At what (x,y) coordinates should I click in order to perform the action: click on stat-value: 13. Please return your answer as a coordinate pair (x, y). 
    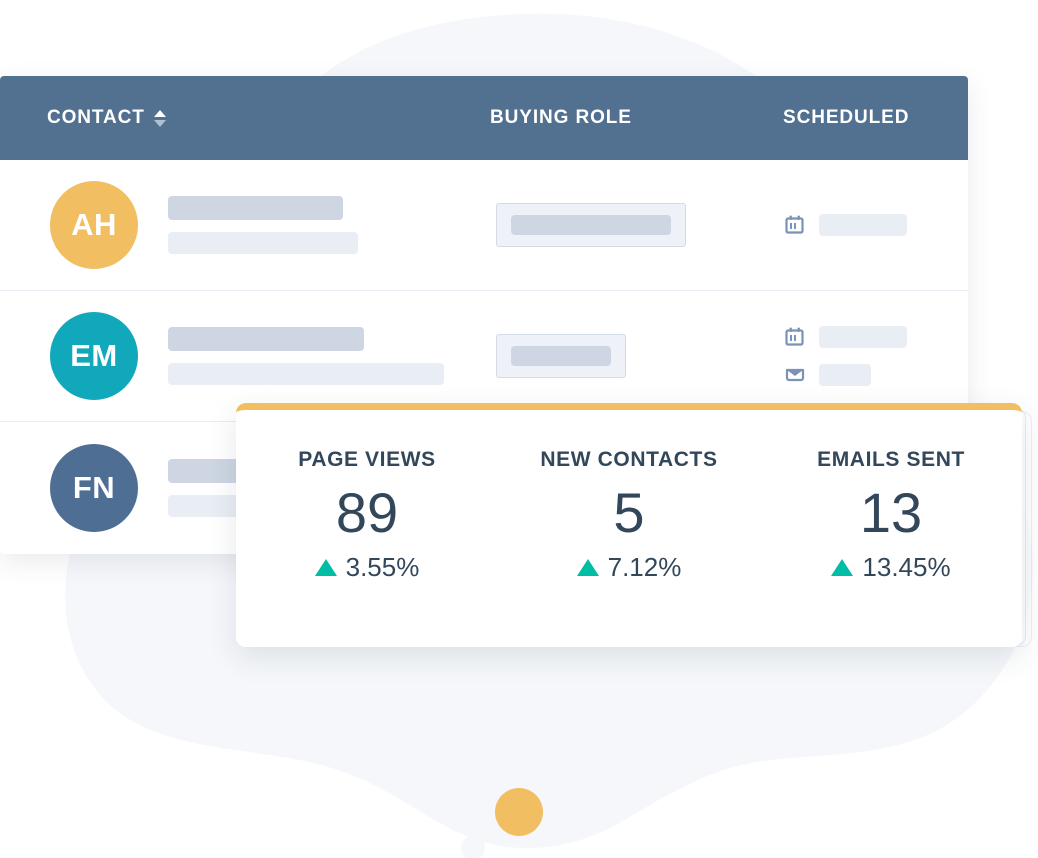
    Looking at the image, I should click on (891, 512).